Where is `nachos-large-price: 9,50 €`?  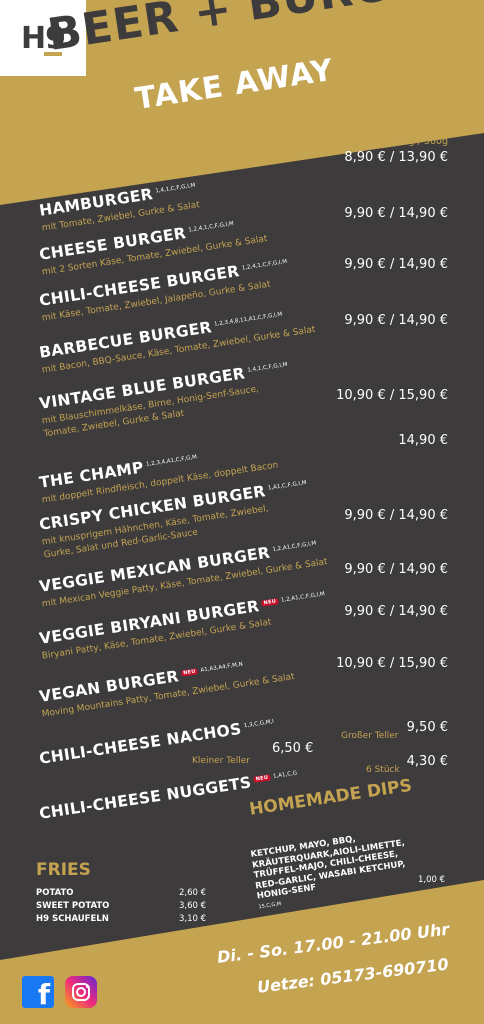 nachos-large-price: 9,50 € is located at coordinates (427, 727).